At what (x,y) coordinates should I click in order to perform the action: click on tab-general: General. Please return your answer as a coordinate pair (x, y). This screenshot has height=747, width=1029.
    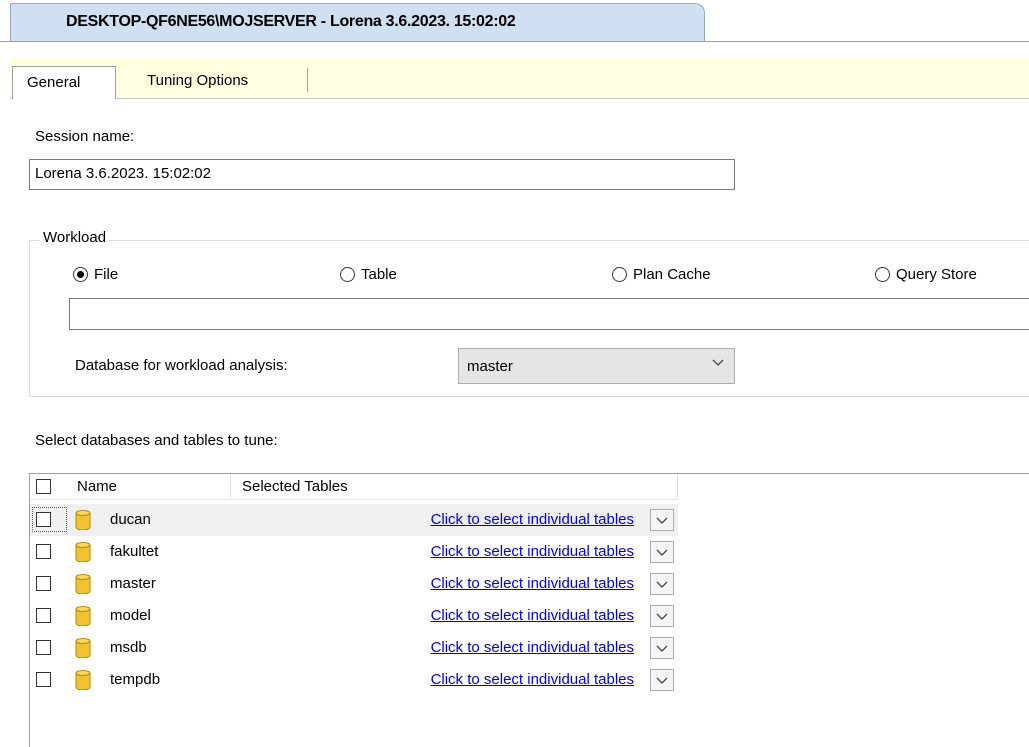
    Looking at the image, I should click on (64, 82).